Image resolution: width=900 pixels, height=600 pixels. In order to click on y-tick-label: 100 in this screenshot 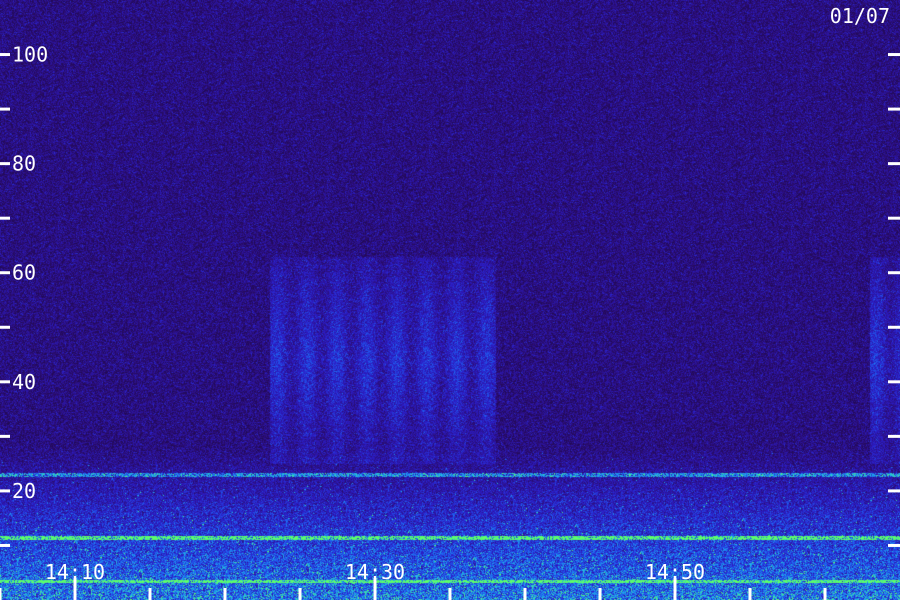, I will do `click(30, 55)`.